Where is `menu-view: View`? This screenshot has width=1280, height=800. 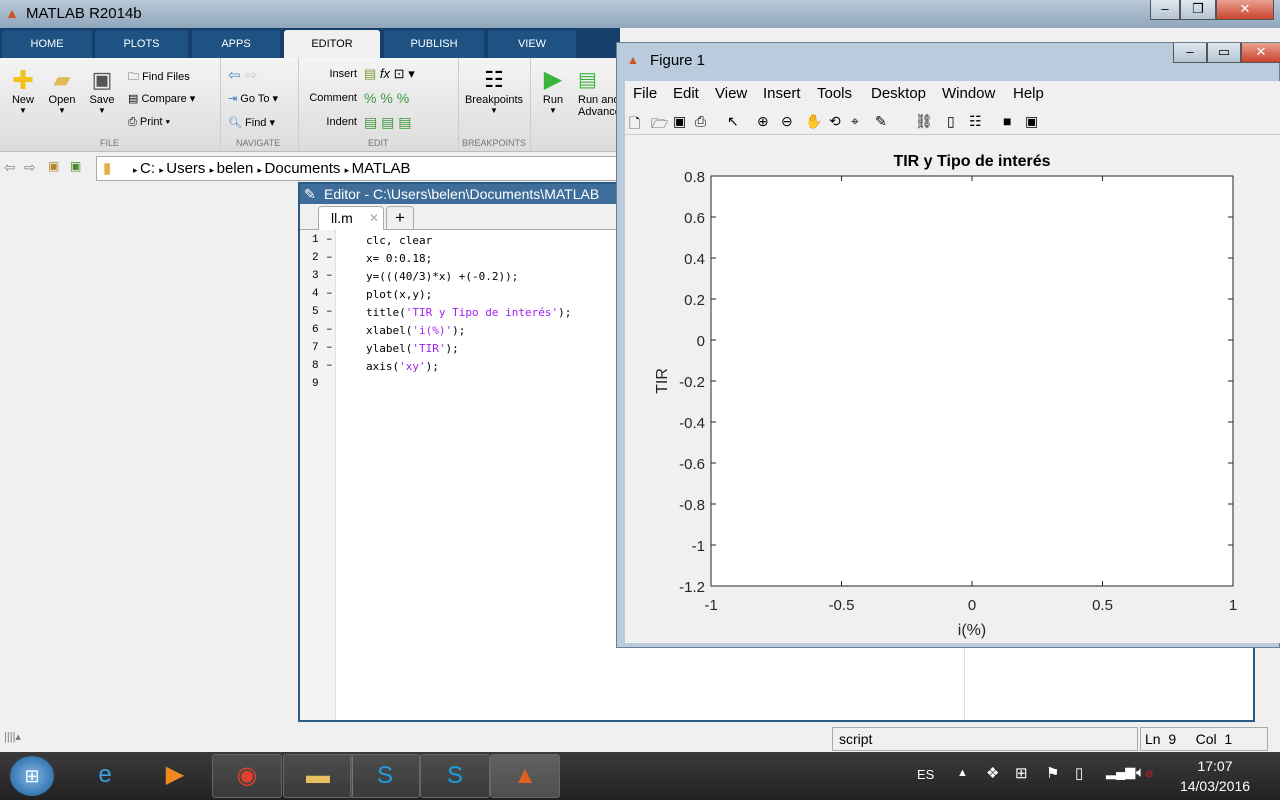
menu-view: View is located at coordinates (731, 93).